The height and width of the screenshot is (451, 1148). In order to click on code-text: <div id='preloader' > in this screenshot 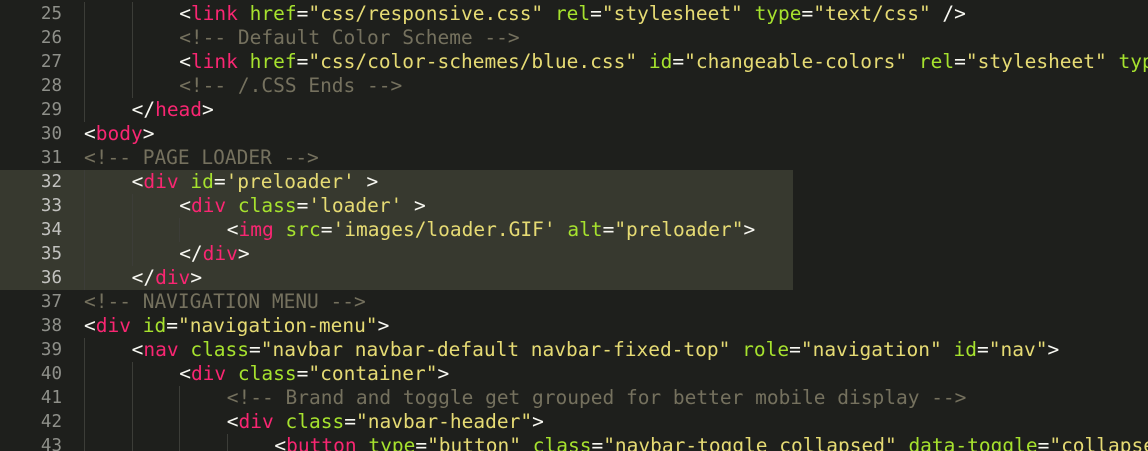, I will do `click(255, 182)`.